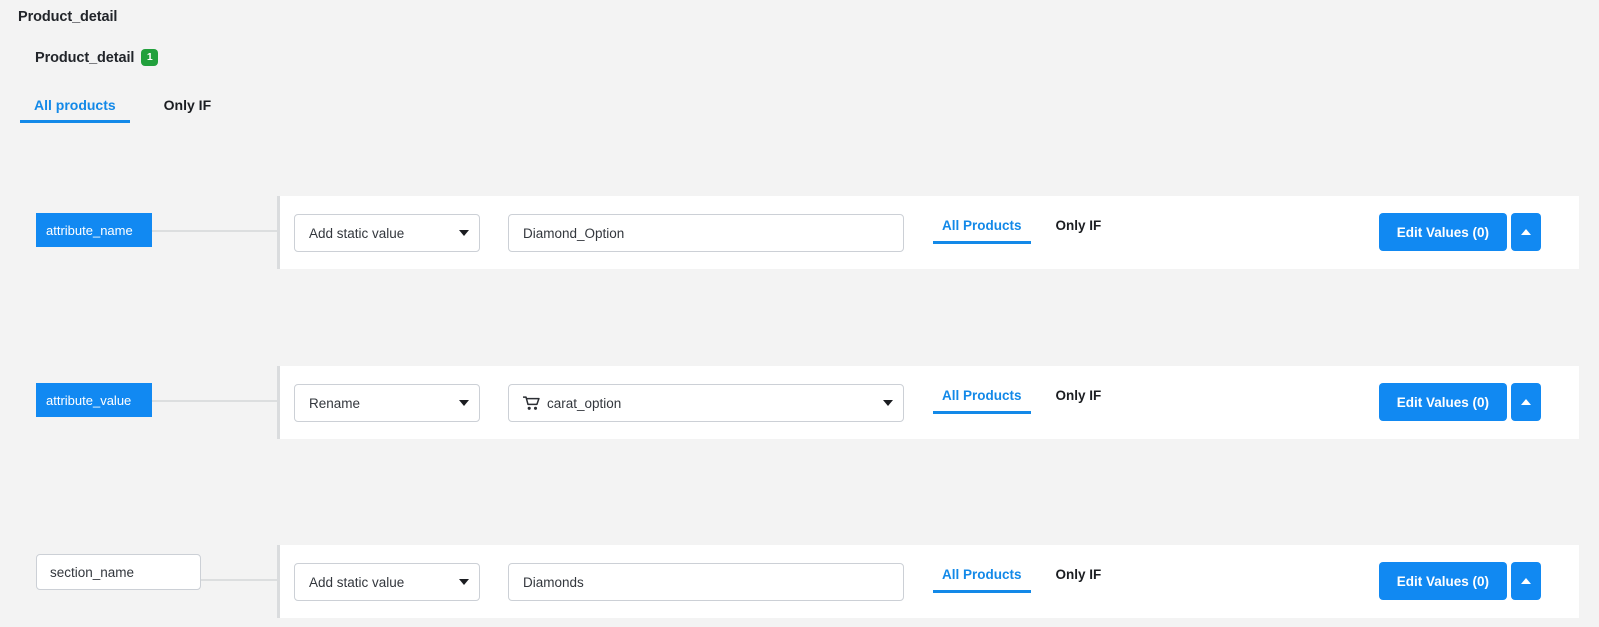 Image resolution: width=1599 pixels, height=627 pixels. I want to click on value-input-text: Diamonds, so click(553, 582).